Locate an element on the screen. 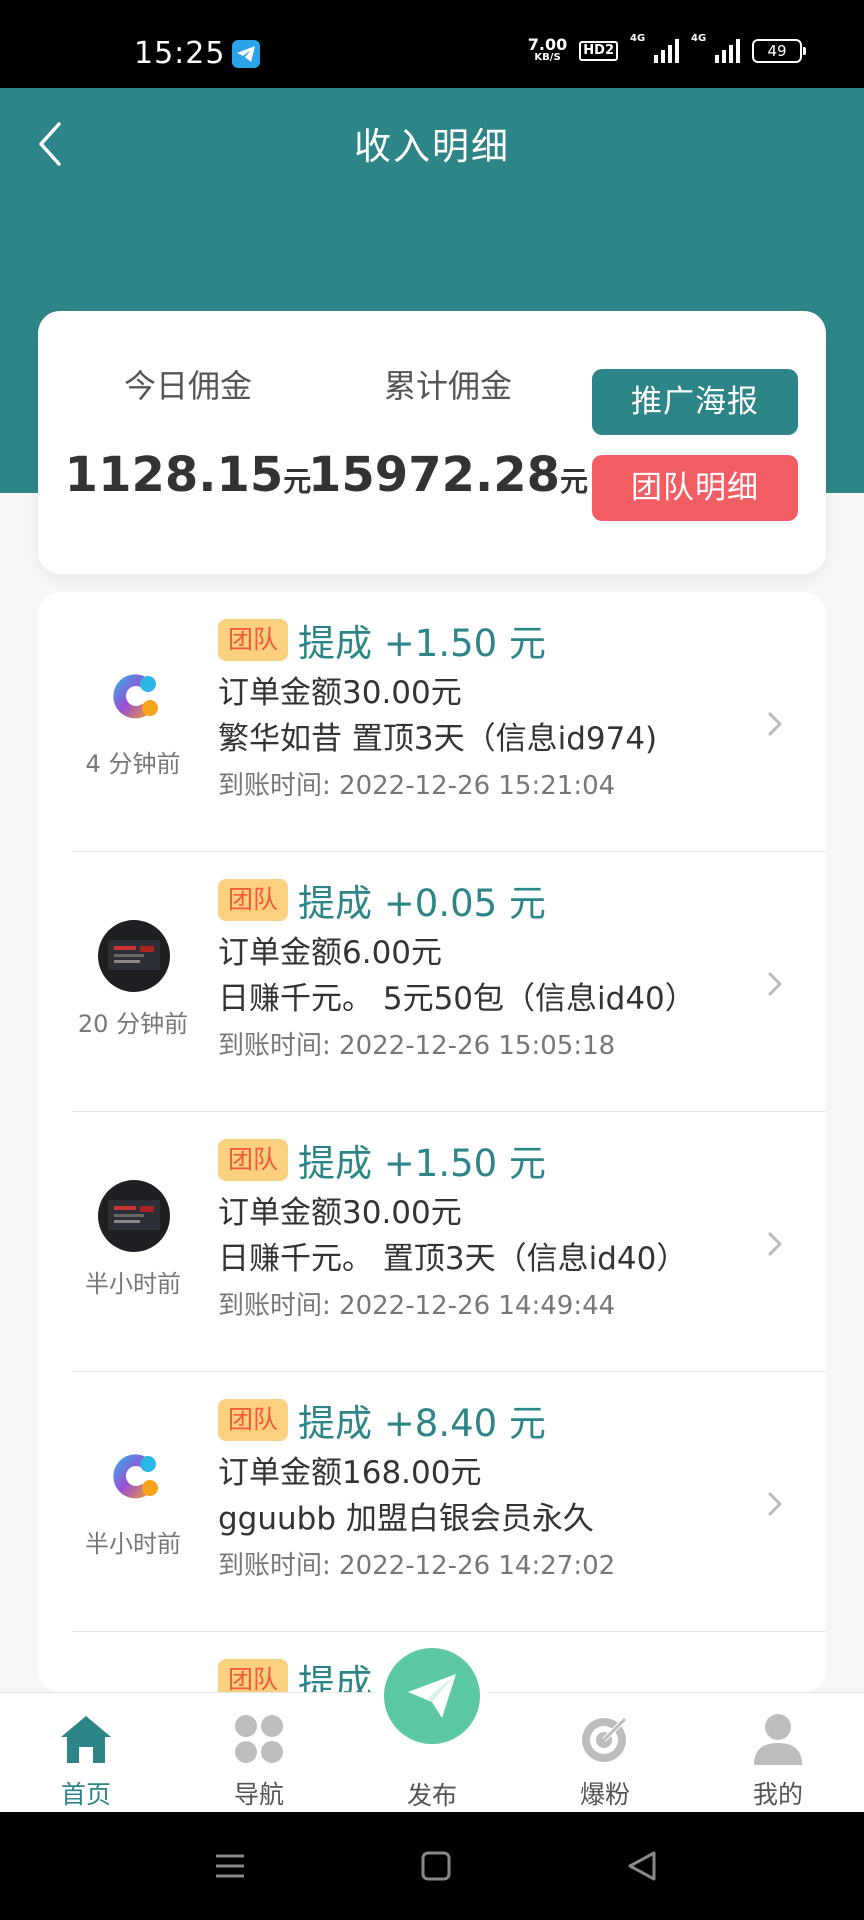 The width and height of the screenshot is (864, 1920). nav-home: 首页 is located at coordinates (86, 1761).